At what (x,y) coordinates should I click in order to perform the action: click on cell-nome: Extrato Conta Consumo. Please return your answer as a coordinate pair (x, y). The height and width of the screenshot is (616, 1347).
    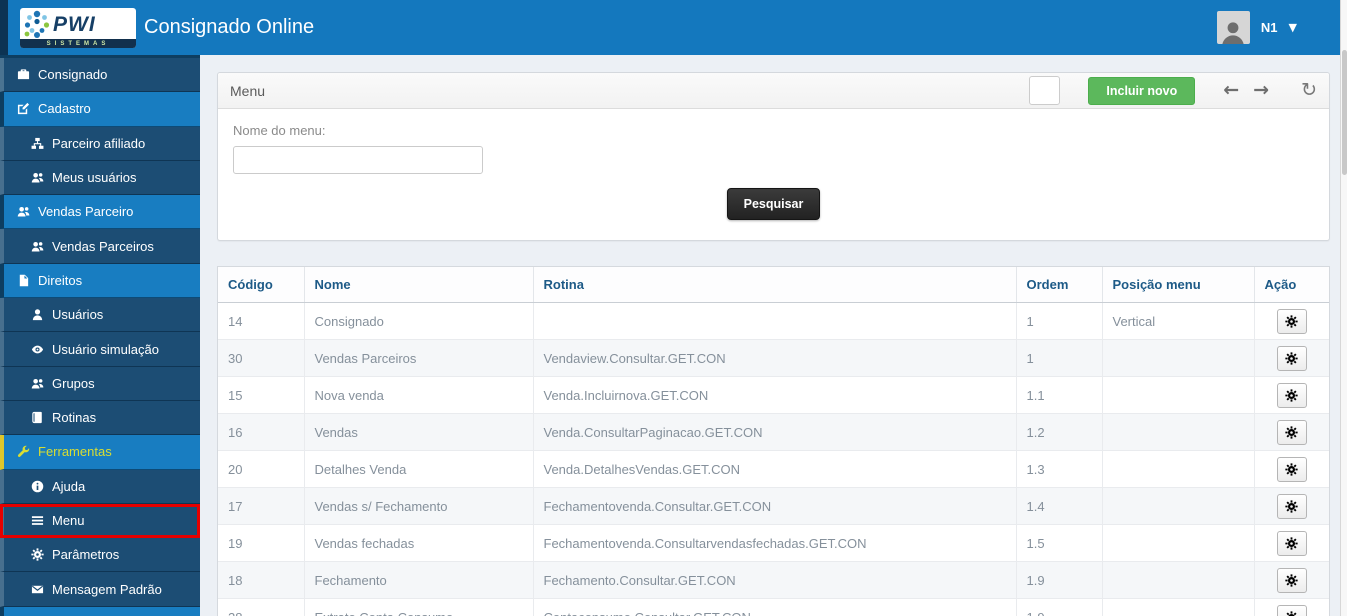
    Looking at the image, I should click on (419, 607).